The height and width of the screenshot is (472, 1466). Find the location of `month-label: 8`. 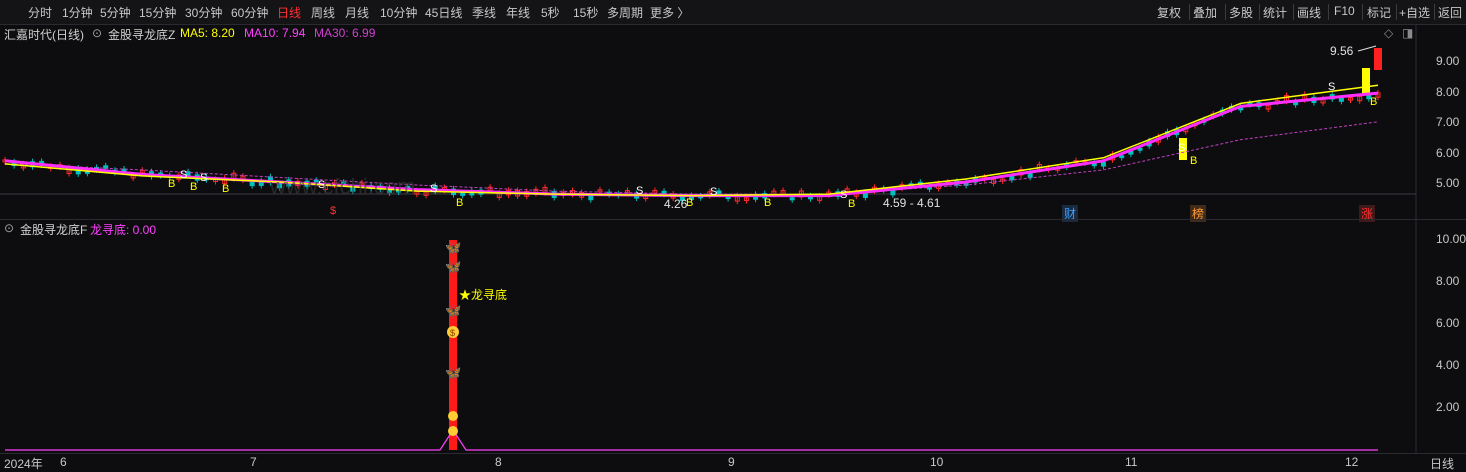

month-label: 8 is located at coordinates (498, 462).